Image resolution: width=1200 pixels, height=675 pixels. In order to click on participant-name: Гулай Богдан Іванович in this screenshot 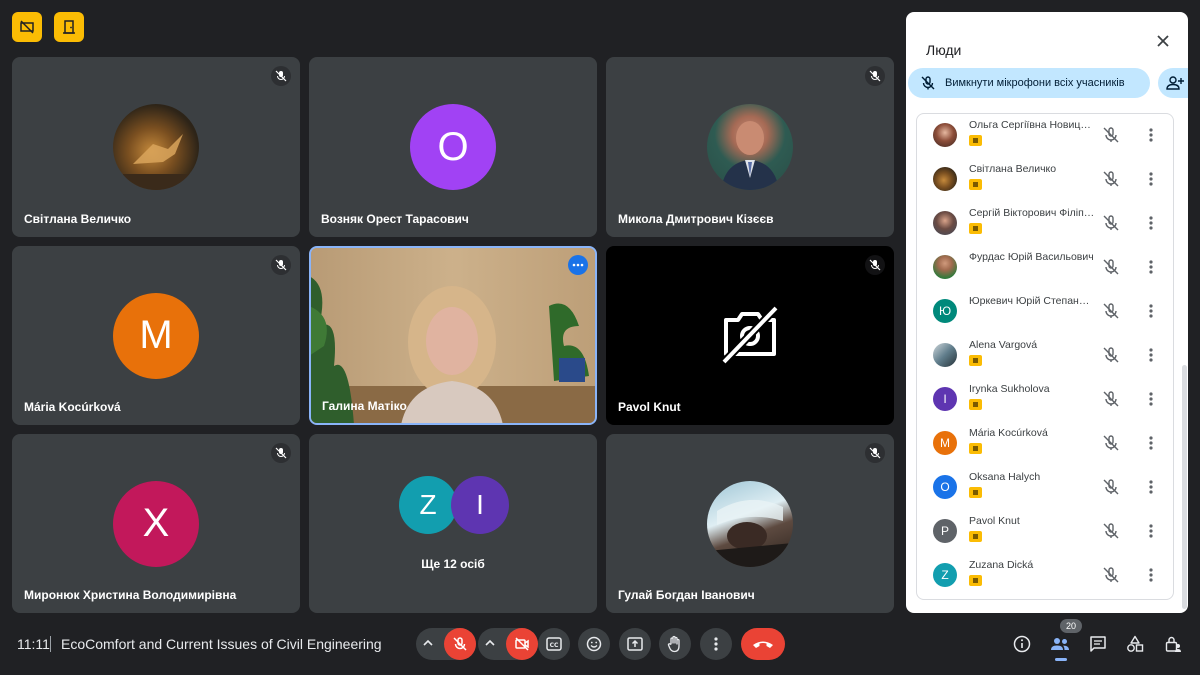, I will do `click(686, 595)`.